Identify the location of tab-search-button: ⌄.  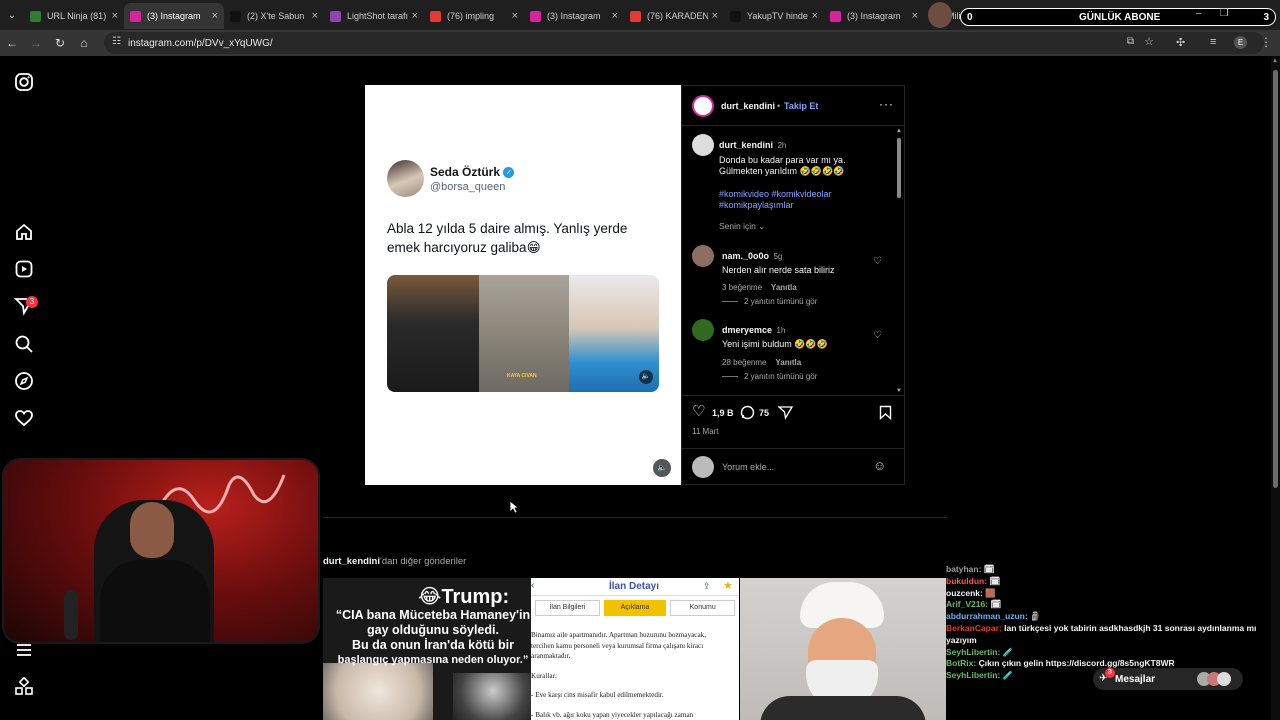
(12, 15).